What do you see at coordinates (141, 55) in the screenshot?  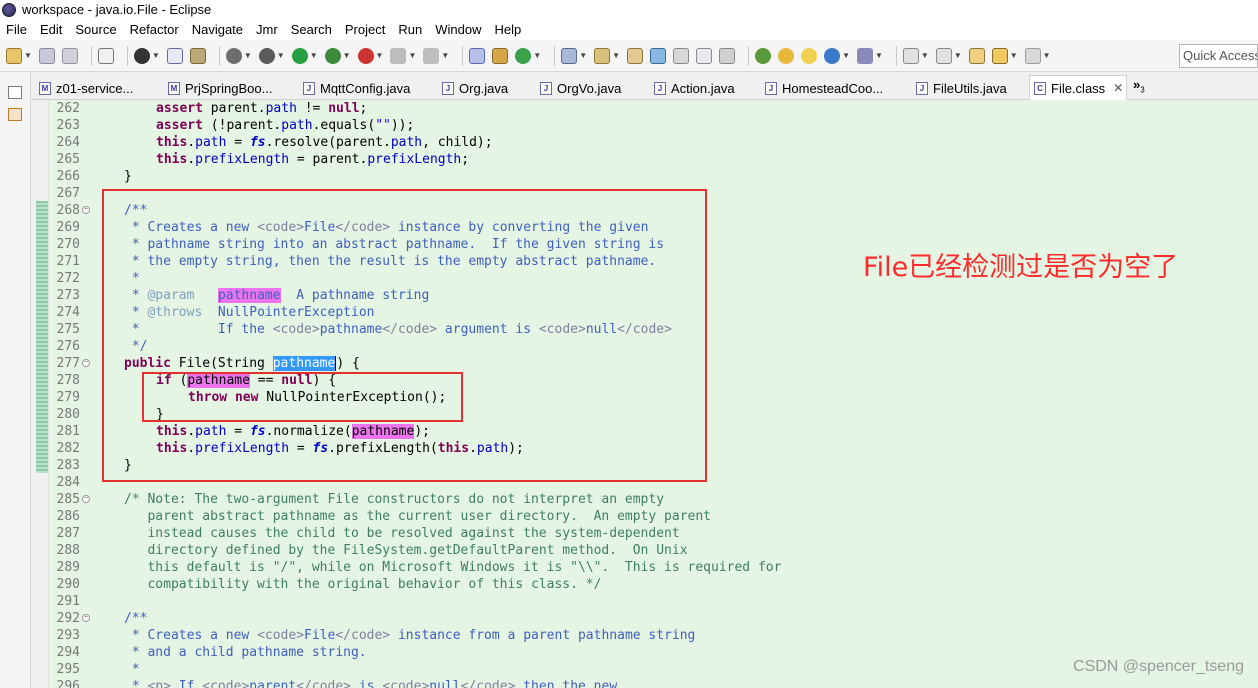 I see `user-icon` at bounding box center [141, 55].